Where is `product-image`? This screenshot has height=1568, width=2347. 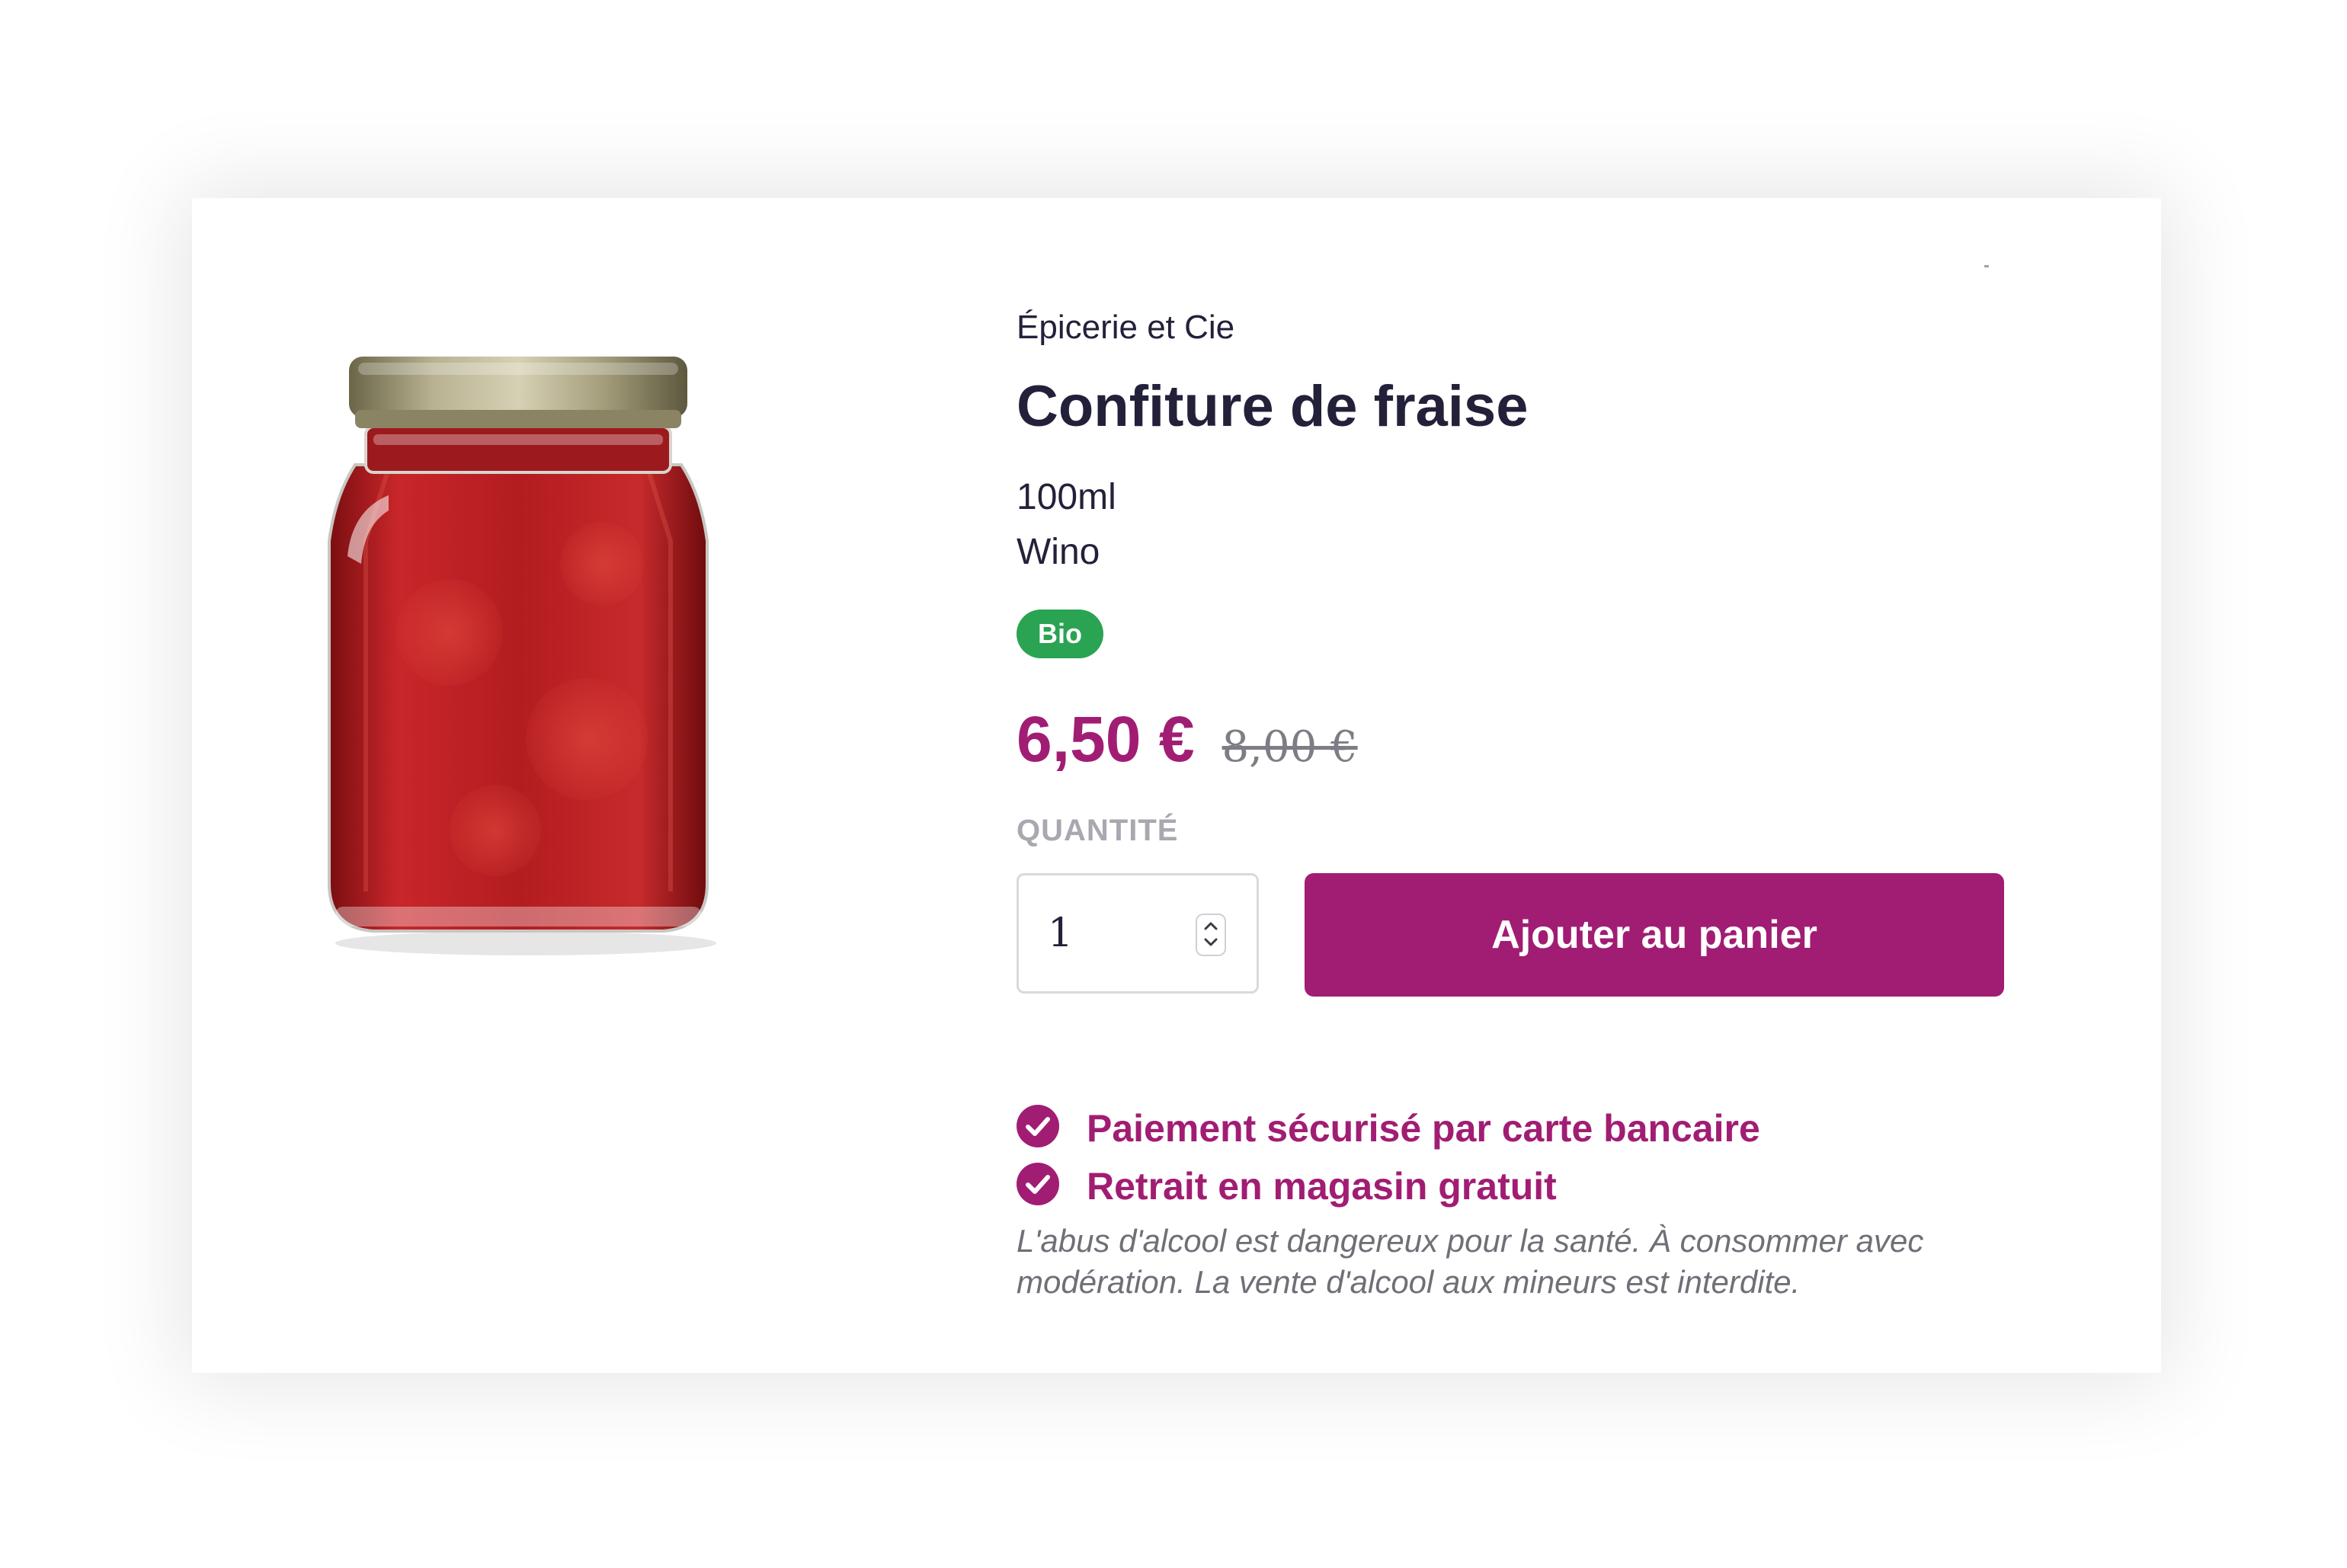 product-image is located at coordinates (522, 656).